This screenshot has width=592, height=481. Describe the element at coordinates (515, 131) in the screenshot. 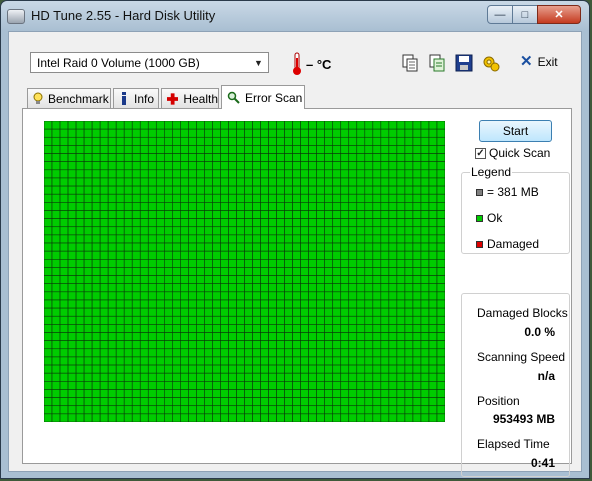

I see `start-button: Start` at that location.